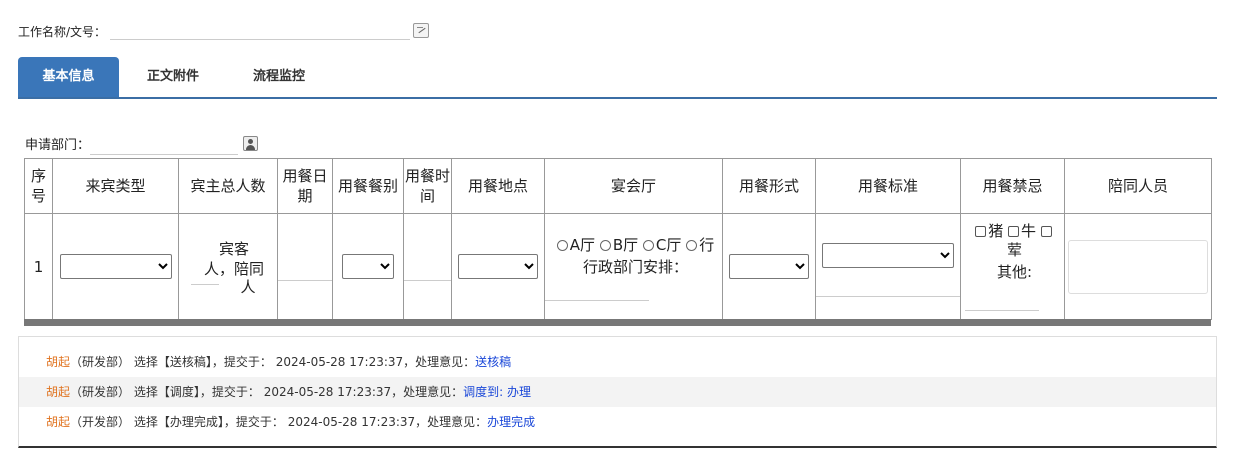  I want to click on meal-time-cell, so click(427, 266).